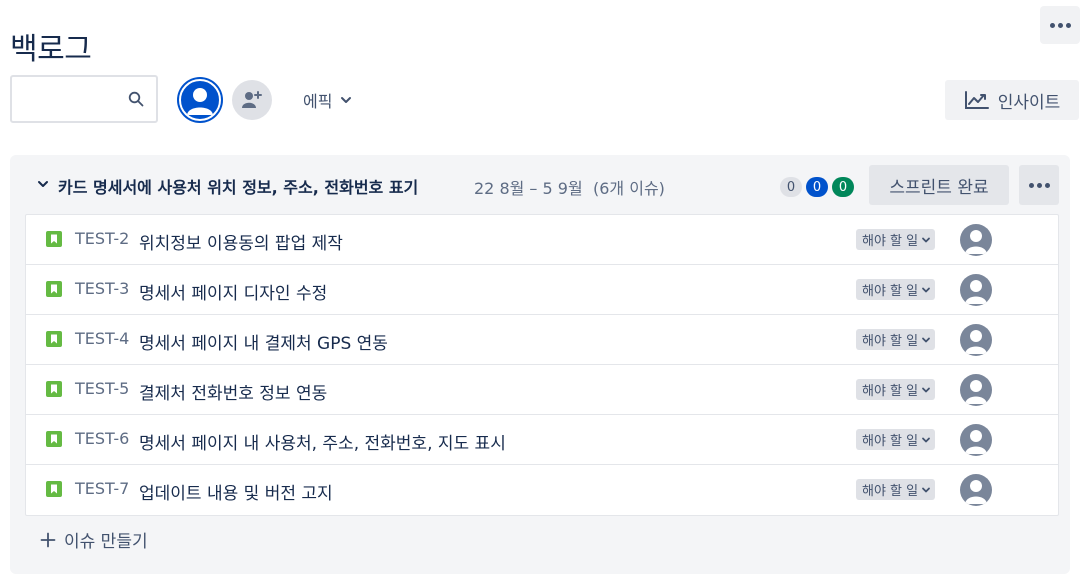  What do you see at coordinates (528, 188) in the screenshot?
I see `sprint-dates: 22 8월 – 5 9월` at bounding box center [528, 188].